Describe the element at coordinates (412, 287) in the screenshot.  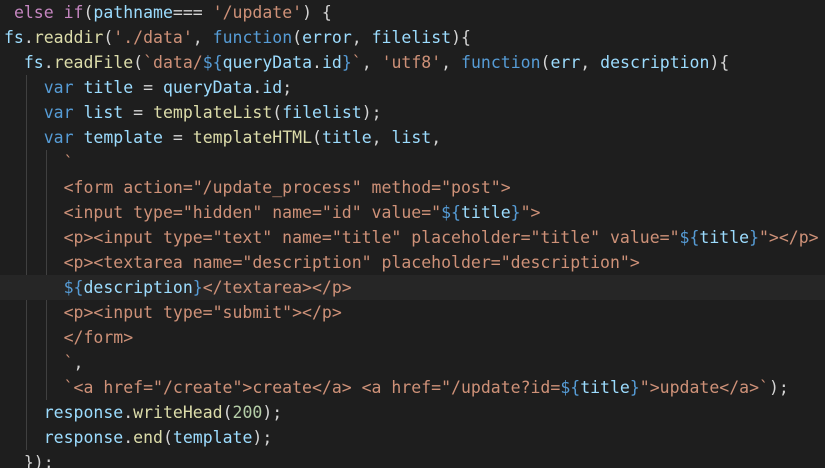
I see `code-line: ${description}</textarea></p>` at that location.